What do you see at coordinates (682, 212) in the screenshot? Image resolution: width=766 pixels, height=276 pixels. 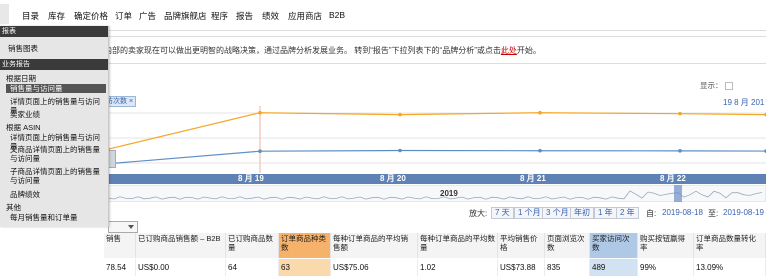 I see `from-date-input: 2019-08-18` at bounding box center [682, 212].